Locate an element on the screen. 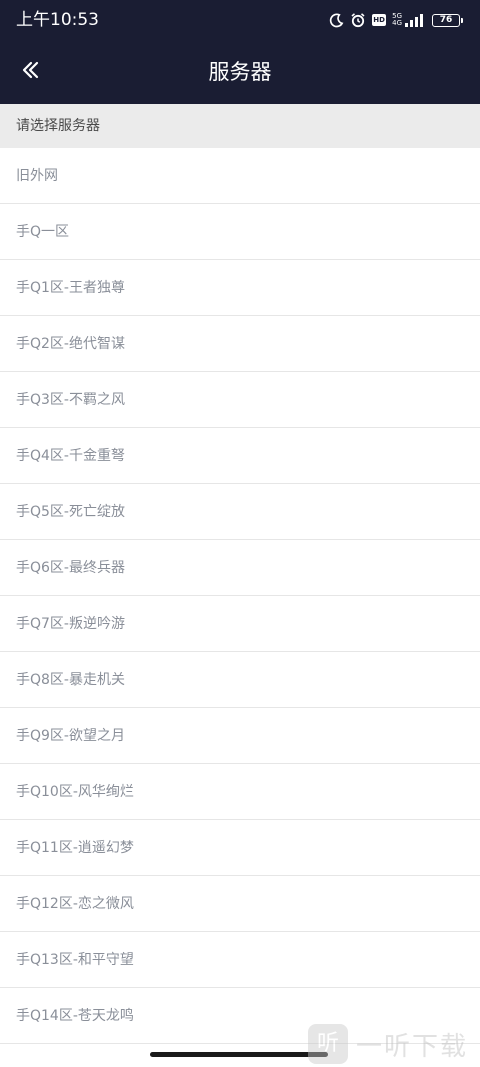 The width and height of the screenshot is (480, 1067). server-item: 手Q5区-死亡绽放 is located at coordinates (240, 512).